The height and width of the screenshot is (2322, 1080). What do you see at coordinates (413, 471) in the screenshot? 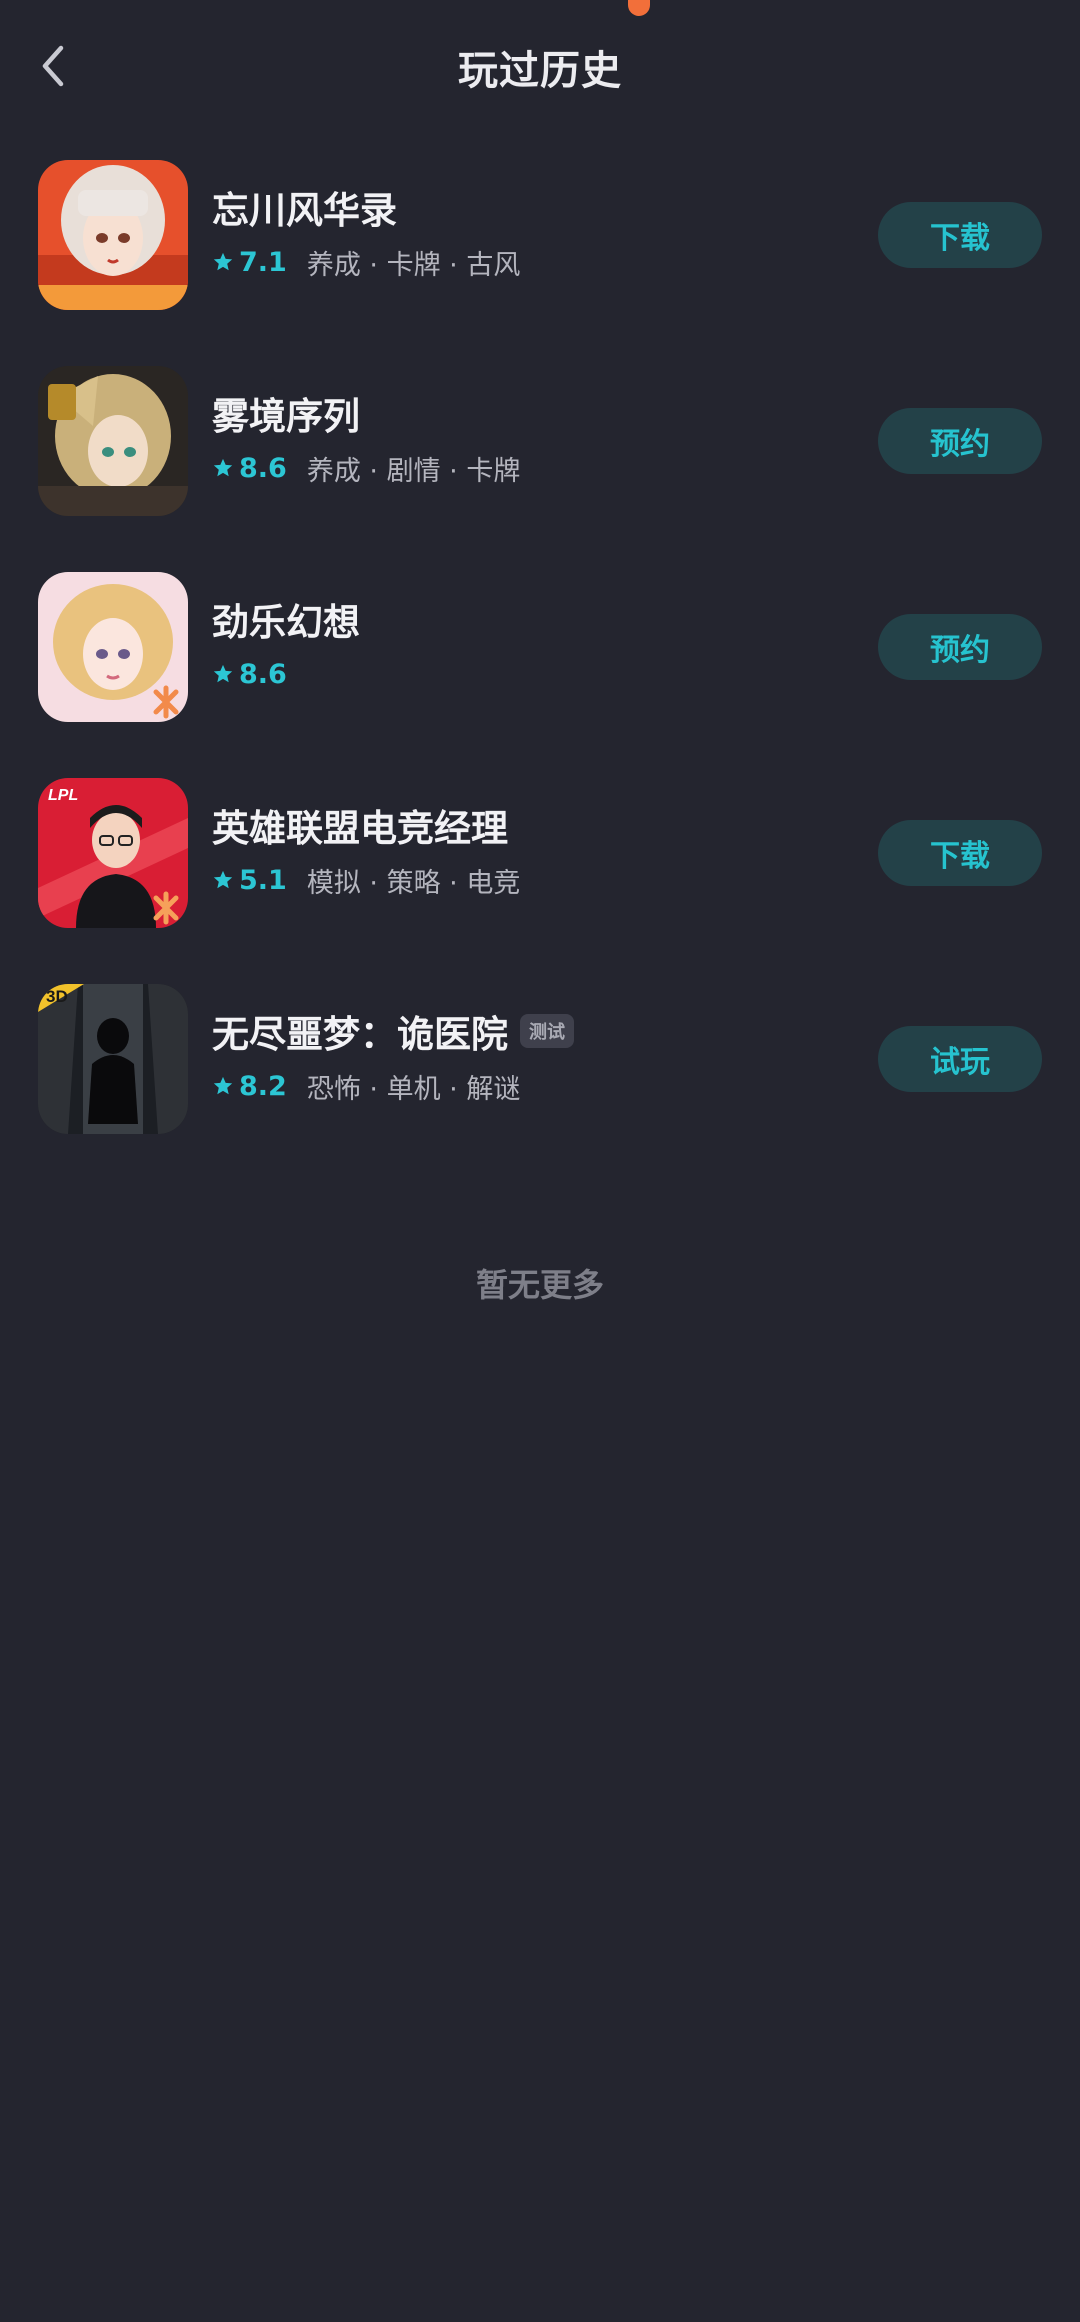
I see `game-tags: 养成 · 剧情 · 卡牌` at bounding box center [413, 471].